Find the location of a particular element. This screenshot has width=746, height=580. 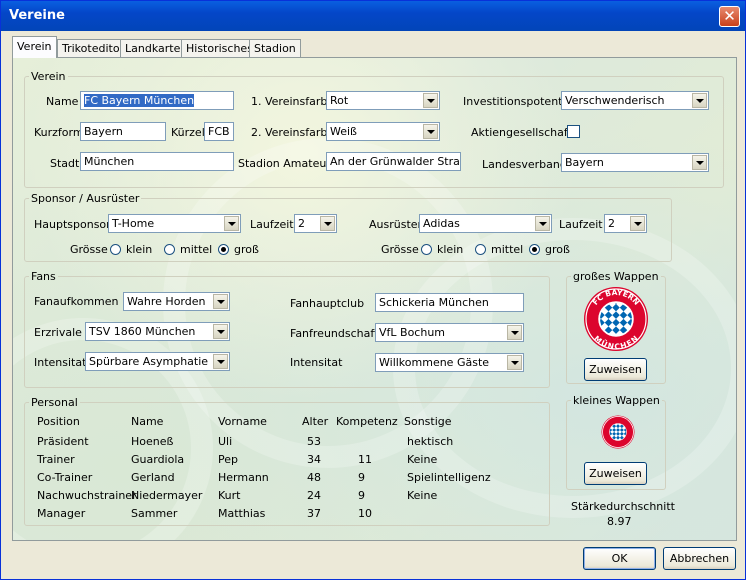

landesverband-label: Landesverband is located at coordinates (524, 164).